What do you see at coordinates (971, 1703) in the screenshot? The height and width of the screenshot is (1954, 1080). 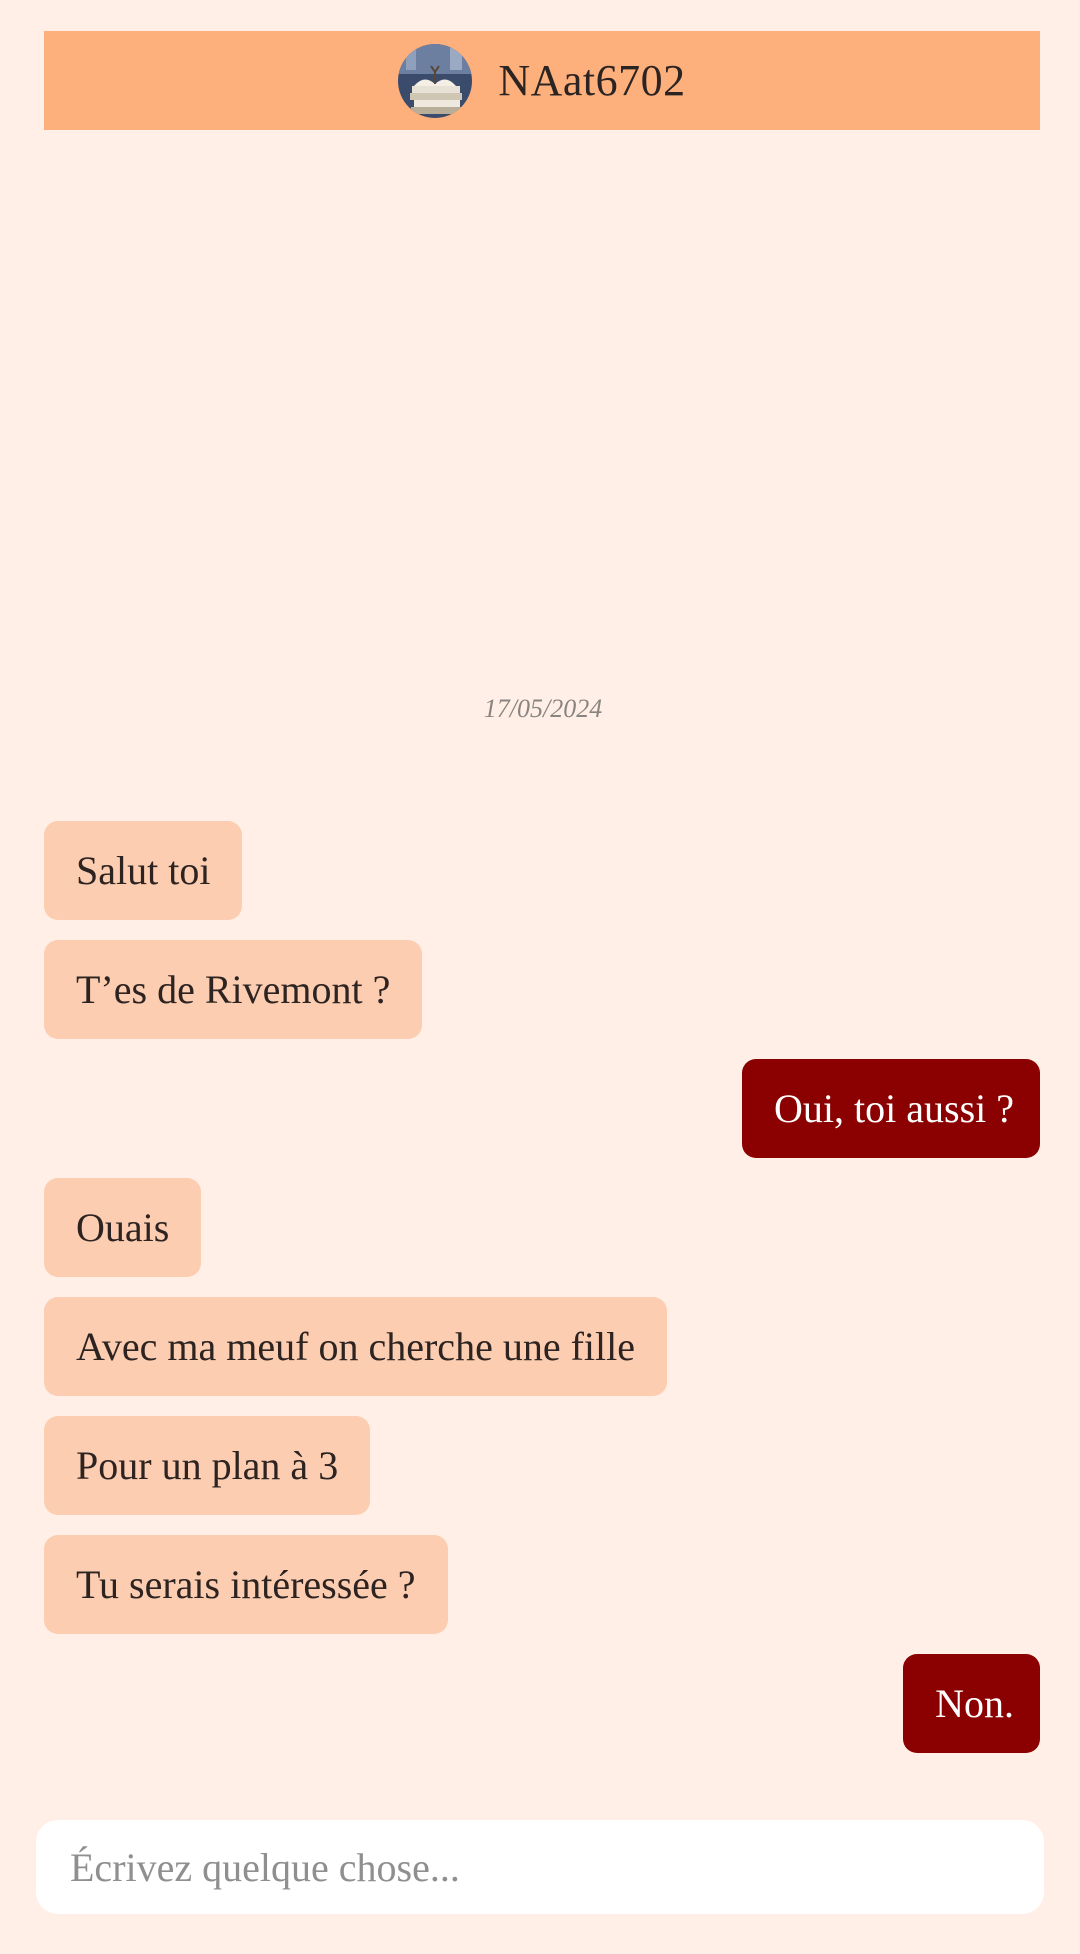 I see `message-bubble-sent: Non.` at bounding box center [971, 1703].